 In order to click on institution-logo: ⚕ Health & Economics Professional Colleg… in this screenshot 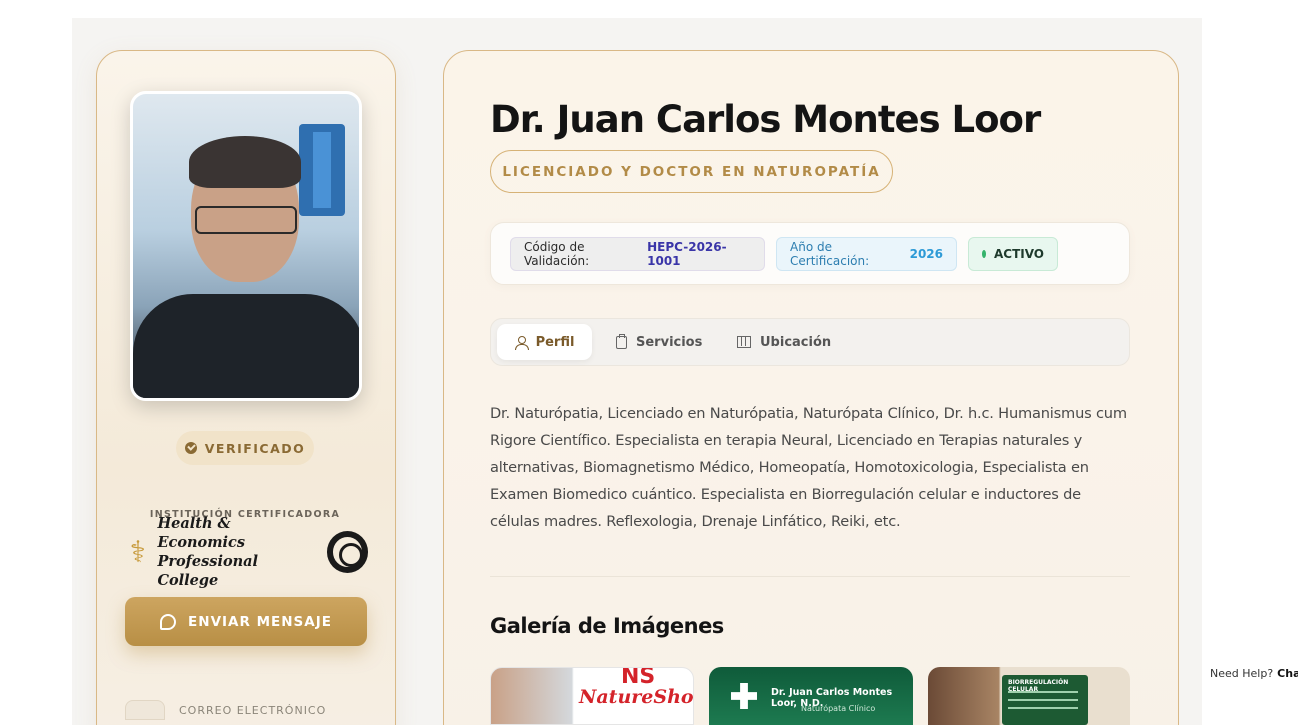, I will do `click(246, 552)`.